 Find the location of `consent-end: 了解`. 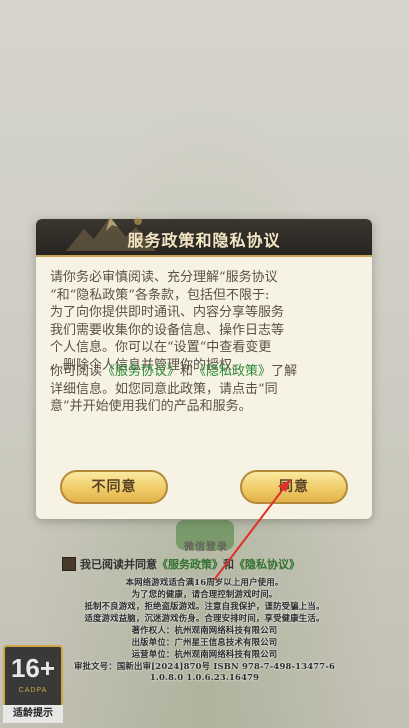

consent-end: 了解 is located at coordinates (284, 371).